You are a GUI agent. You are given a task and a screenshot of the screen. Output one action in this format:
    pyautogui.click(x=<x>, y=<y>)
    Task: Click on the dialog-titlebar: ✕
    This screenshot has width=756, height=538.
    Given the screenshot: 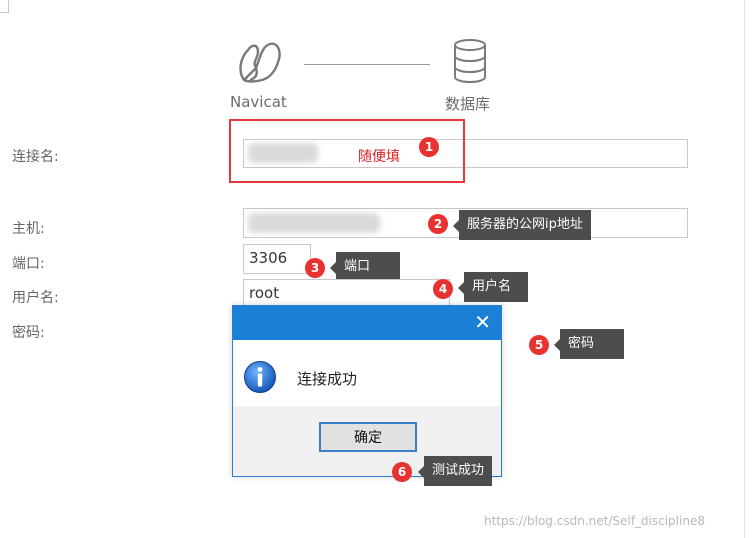 What is the action you would take?
    pyautogui.click(x=367, y=323)
    